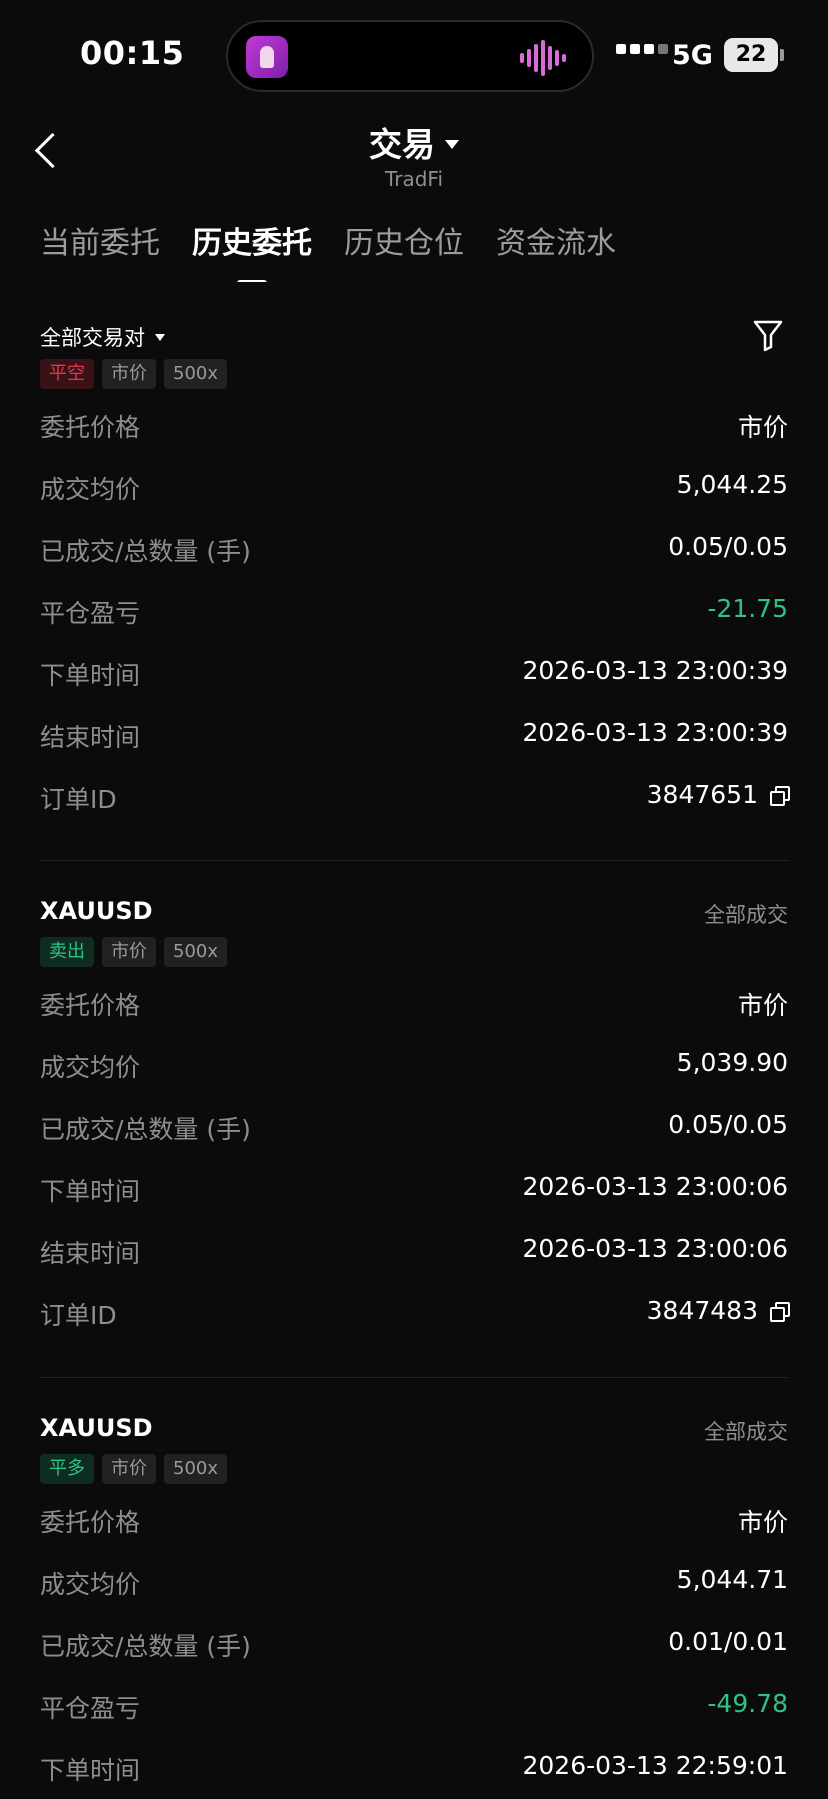  I want to click on tab-order-history: 历史委托, so click(252, 252).